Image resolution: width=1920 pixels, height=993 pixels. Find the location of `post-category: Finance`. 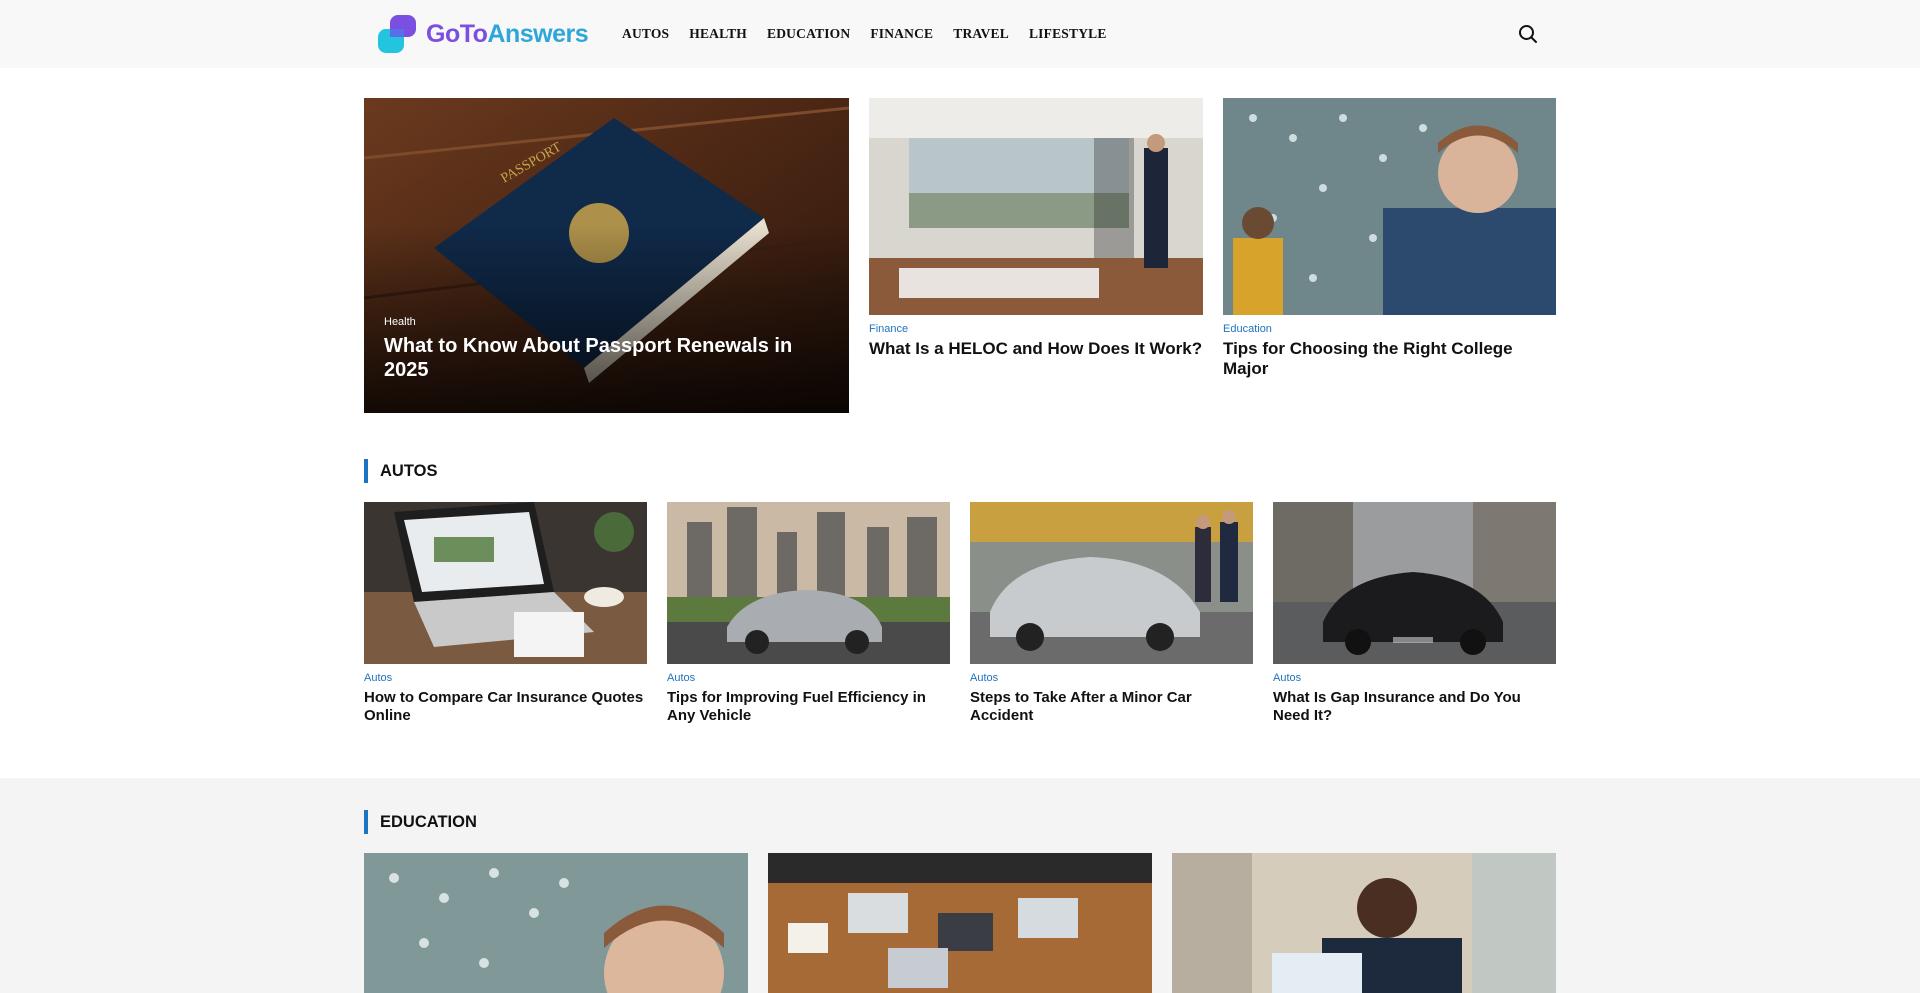

post-category: Finance is located at coordinates (888, 329).